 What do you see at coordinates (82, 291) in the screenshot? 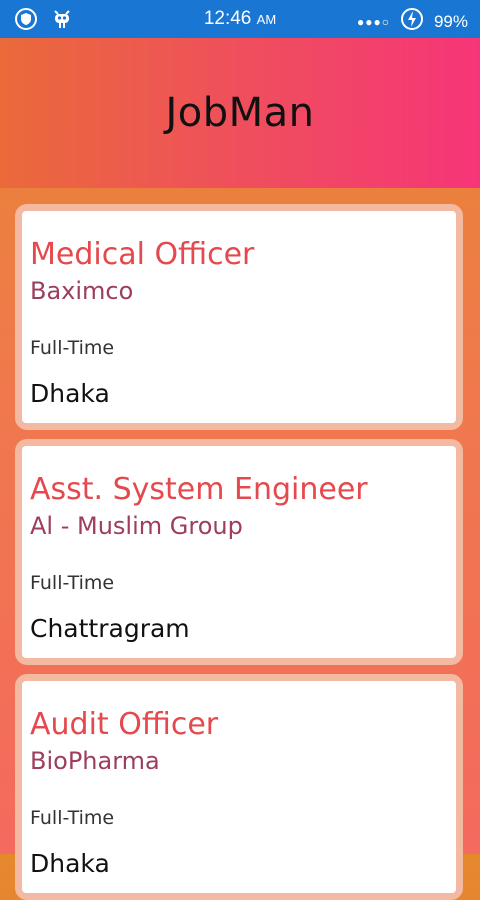
I see `job-company: Baximco` at bounding box center [82, 291].